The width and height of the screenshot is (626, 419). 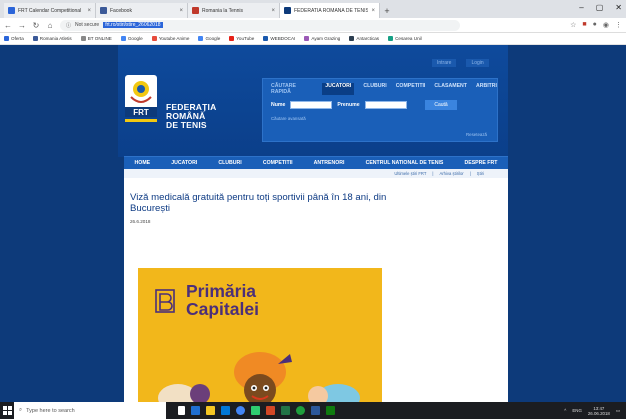 I want to click on article-date: 26.6.2018, so click(x=140, y=221).